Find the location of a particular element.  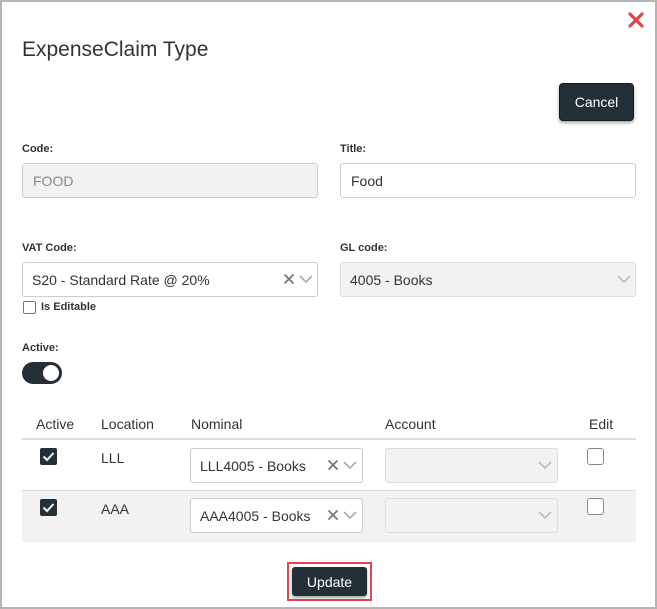

code-field is located at coordinates (170, 180).